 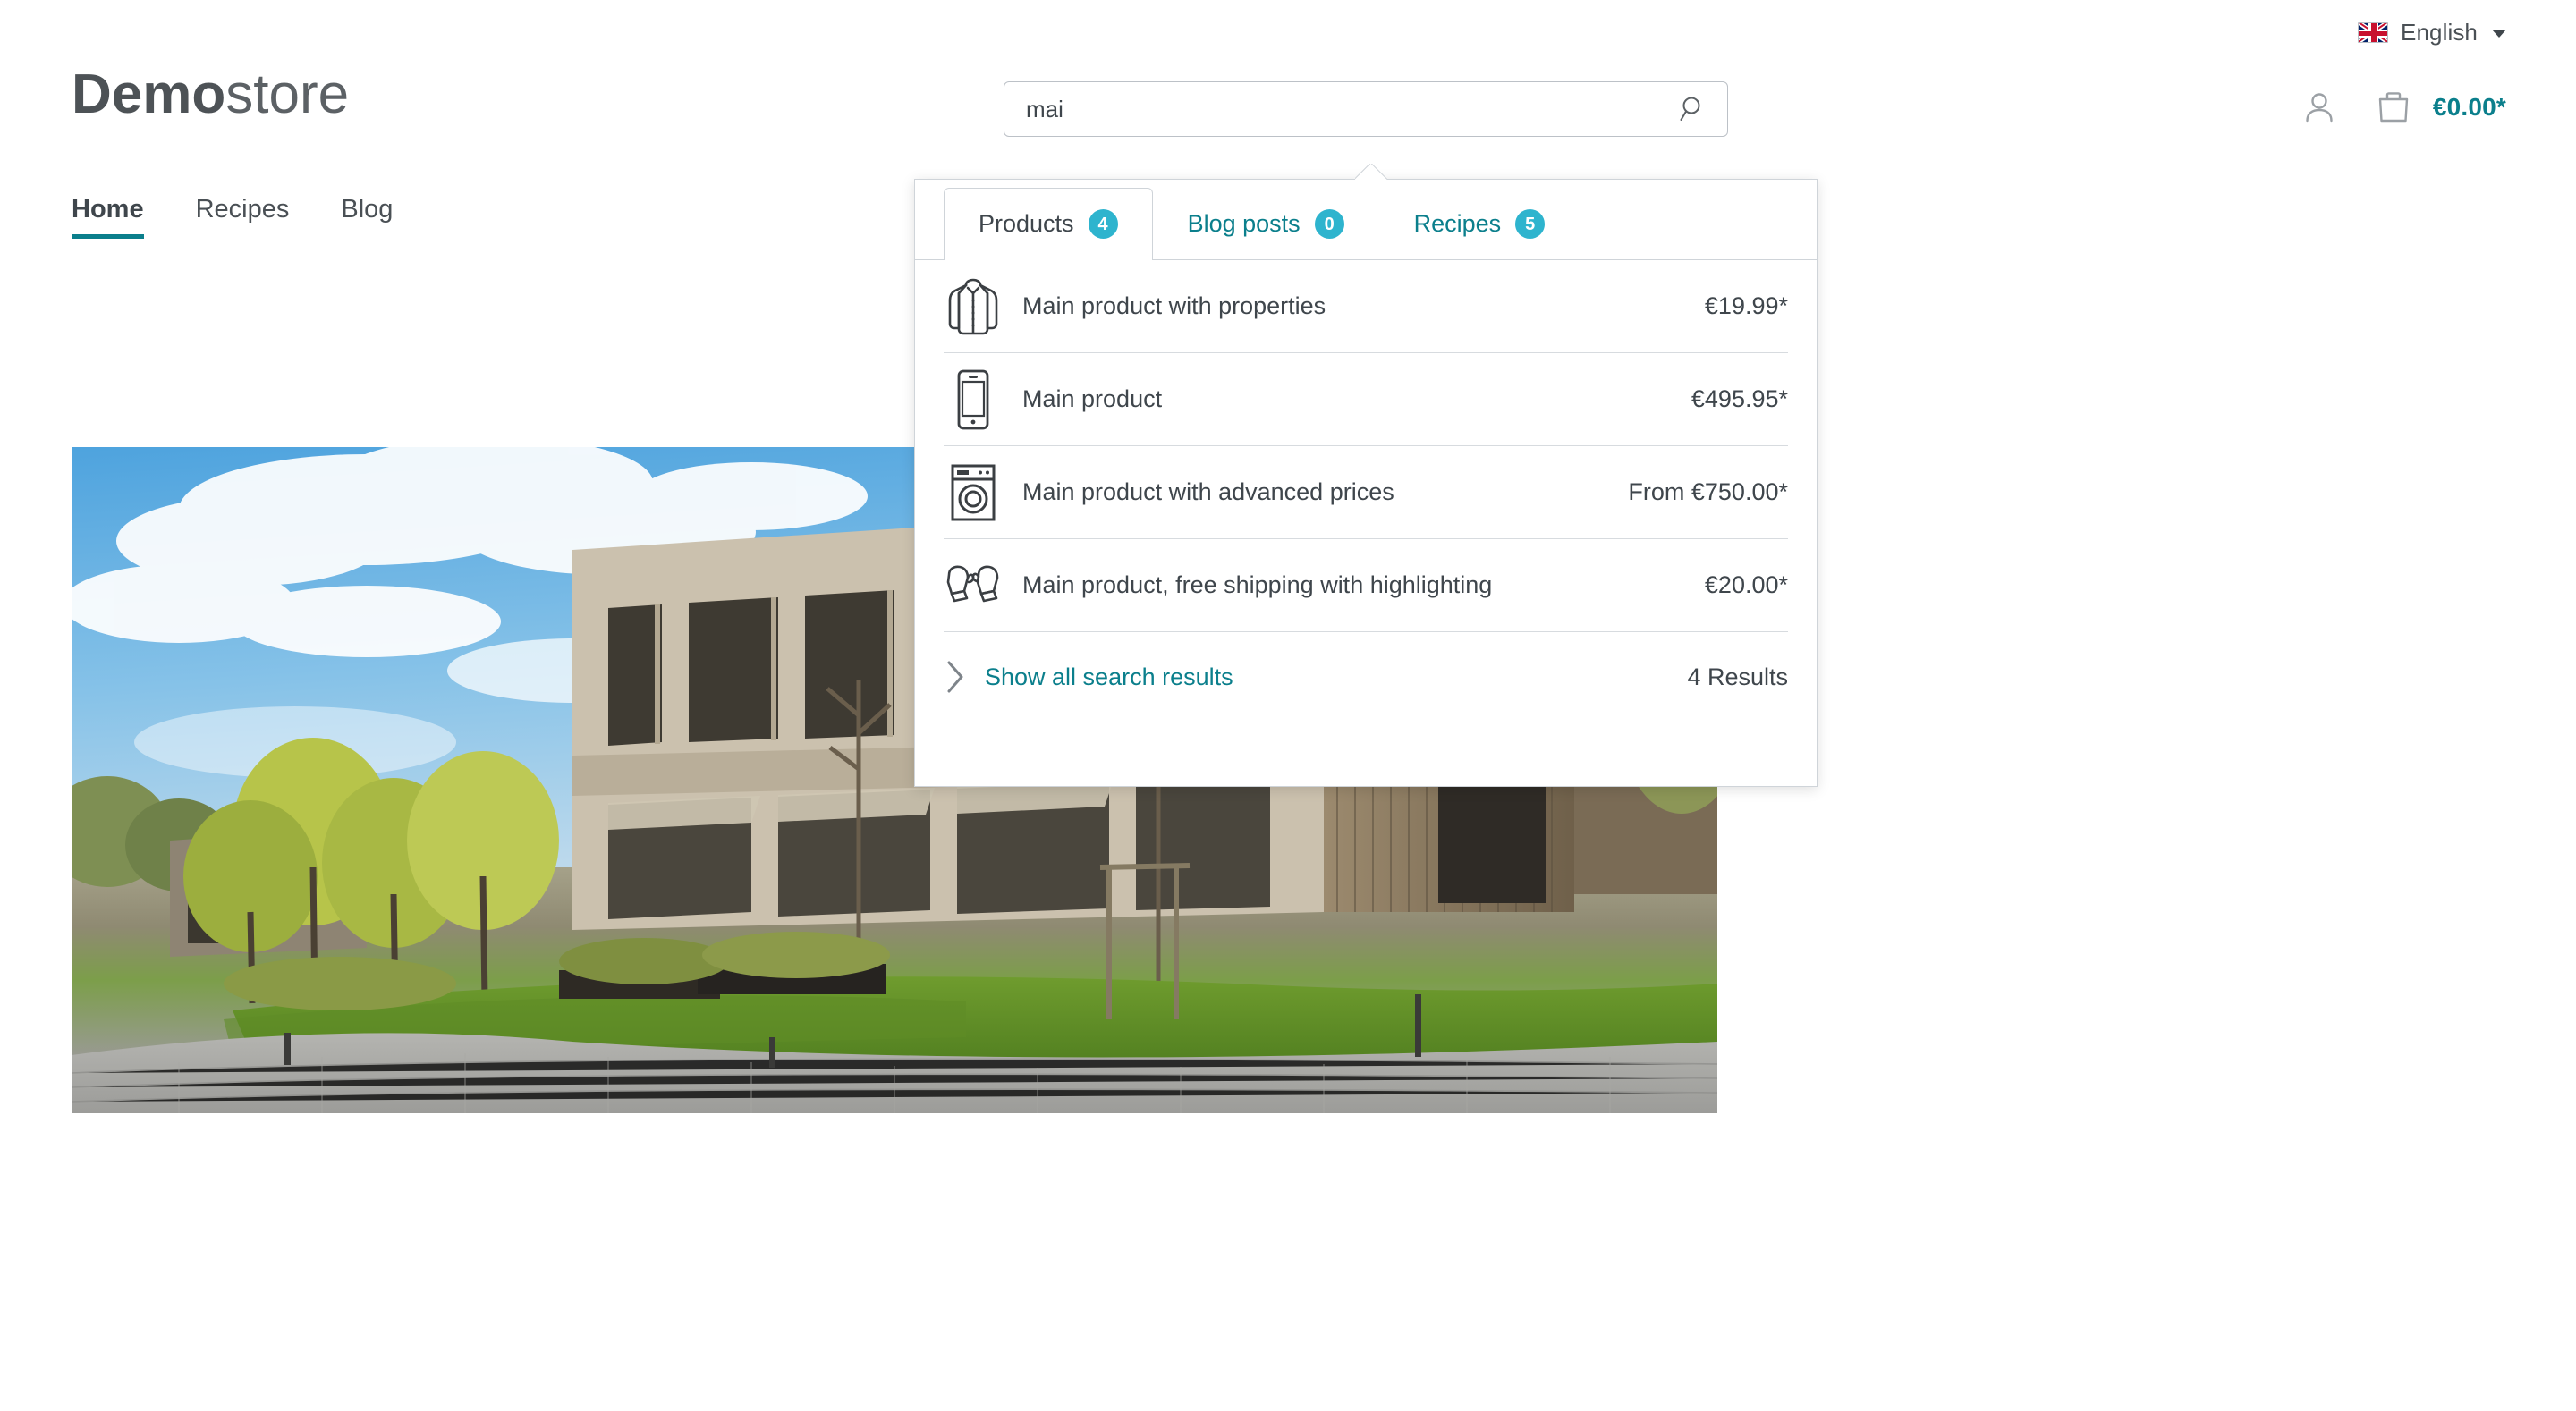 I want to click on search-icon, so click(x=1690, y=109).